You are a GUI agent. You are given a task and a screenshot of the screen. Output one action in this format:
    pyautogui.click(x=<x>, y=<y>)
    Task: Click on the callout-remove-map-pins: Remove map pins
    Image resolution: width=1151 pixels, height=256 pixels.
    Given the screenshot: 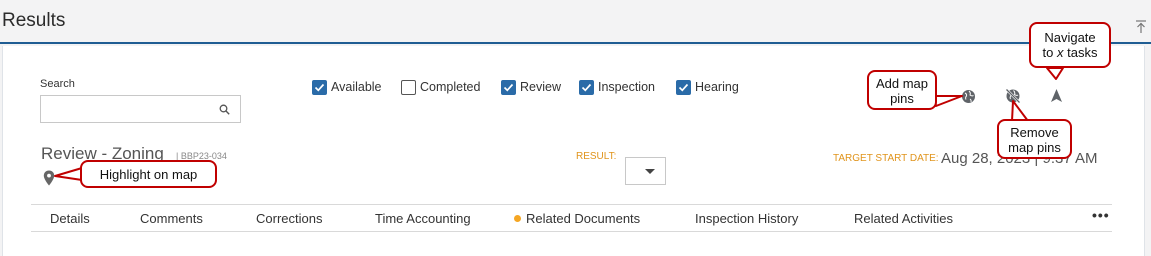 What is the action you would take?
    pyautogui.click(x=1034, y=139)
    